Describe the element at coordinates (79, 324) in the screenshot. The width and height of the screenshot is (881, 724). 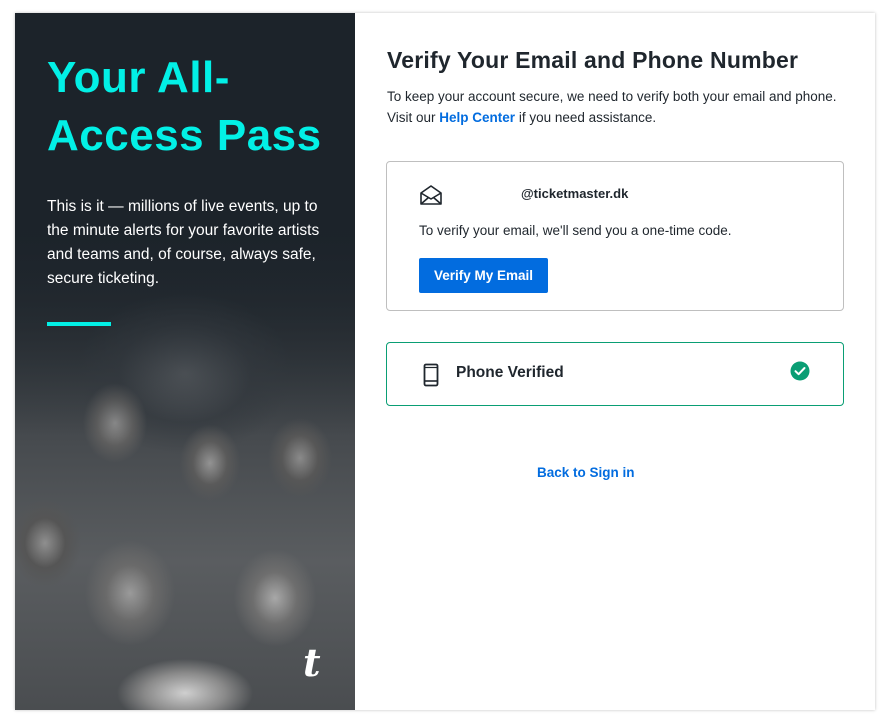
I see `hero-accent-divider` at that location.